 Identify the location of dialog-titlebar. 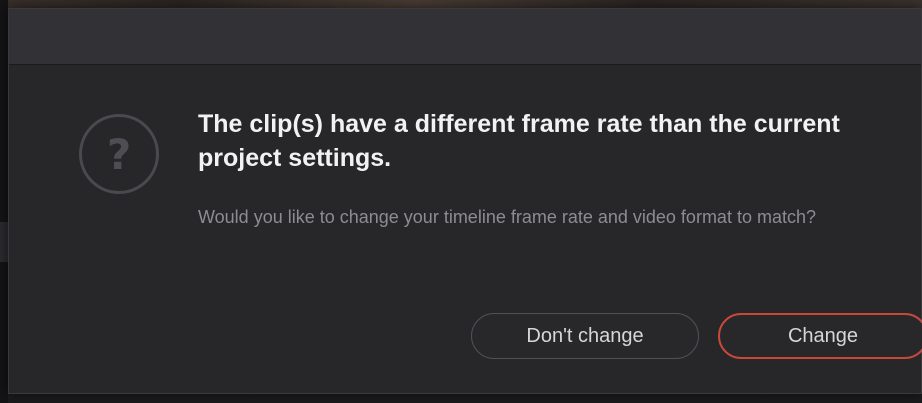
(465, 37).